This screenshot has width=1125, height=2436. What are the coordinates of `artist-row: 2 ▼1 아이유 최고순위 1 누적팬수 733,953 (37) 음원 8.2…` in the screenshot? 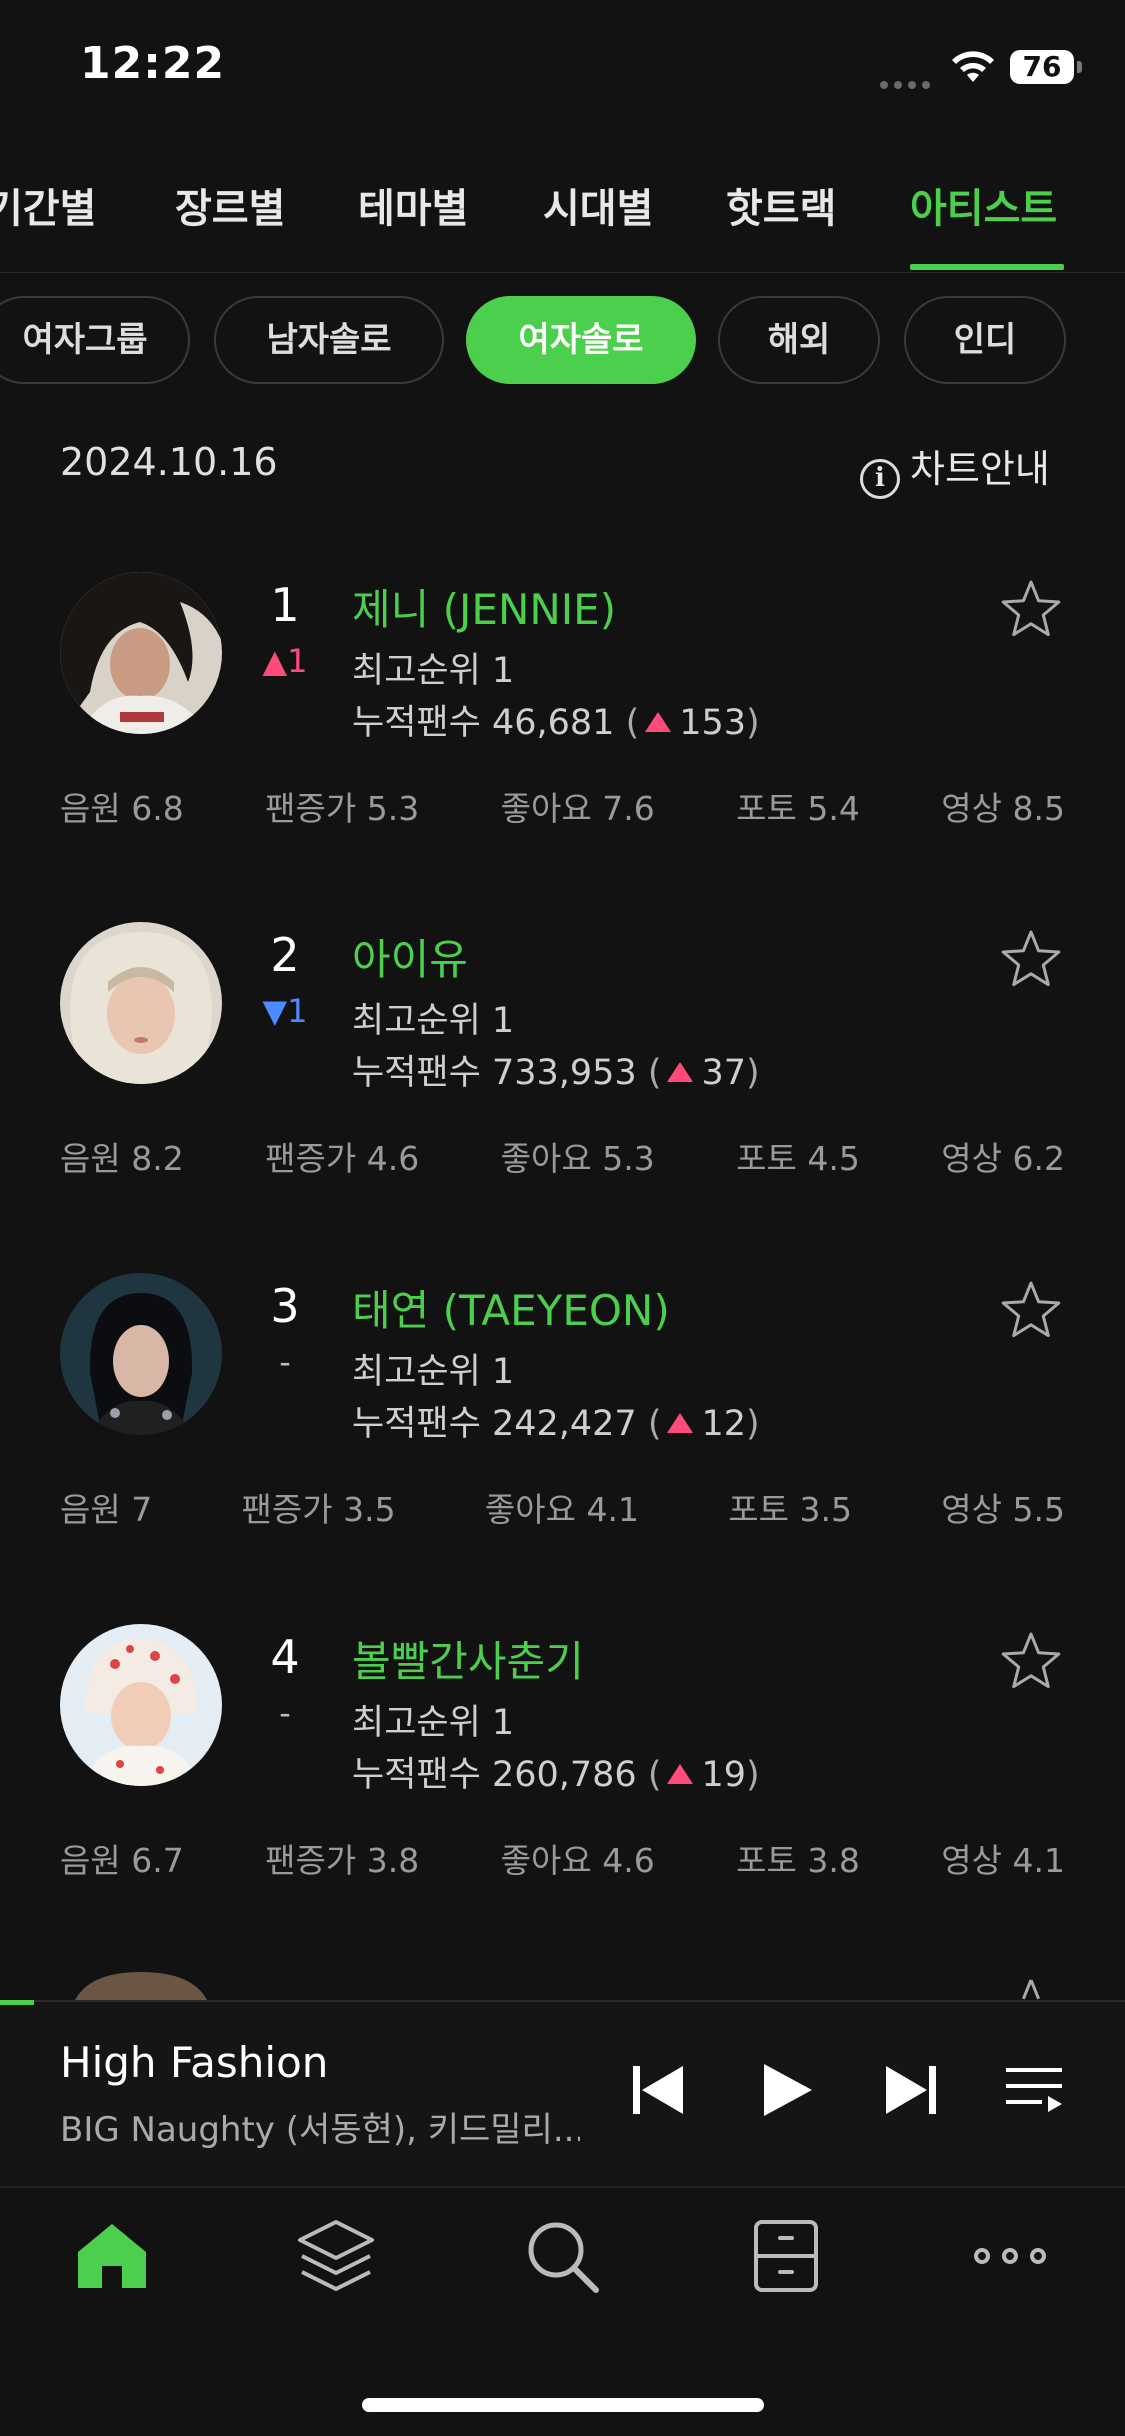 It's located at (562, 1097).